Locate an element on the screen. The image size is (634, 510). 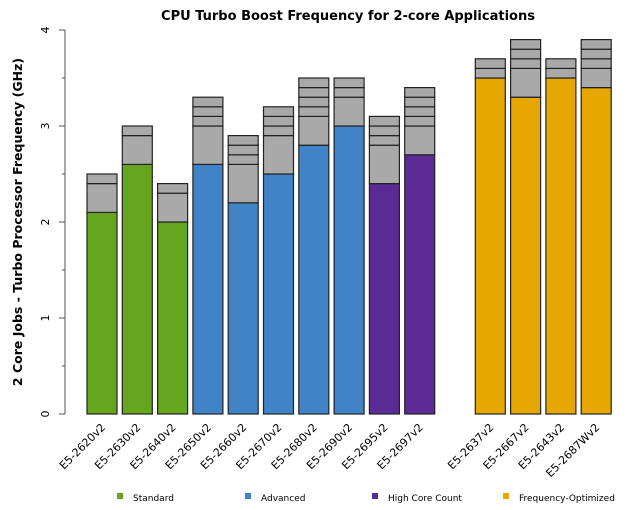
y-tick-label: 0 is located at coordinates (45, 414).